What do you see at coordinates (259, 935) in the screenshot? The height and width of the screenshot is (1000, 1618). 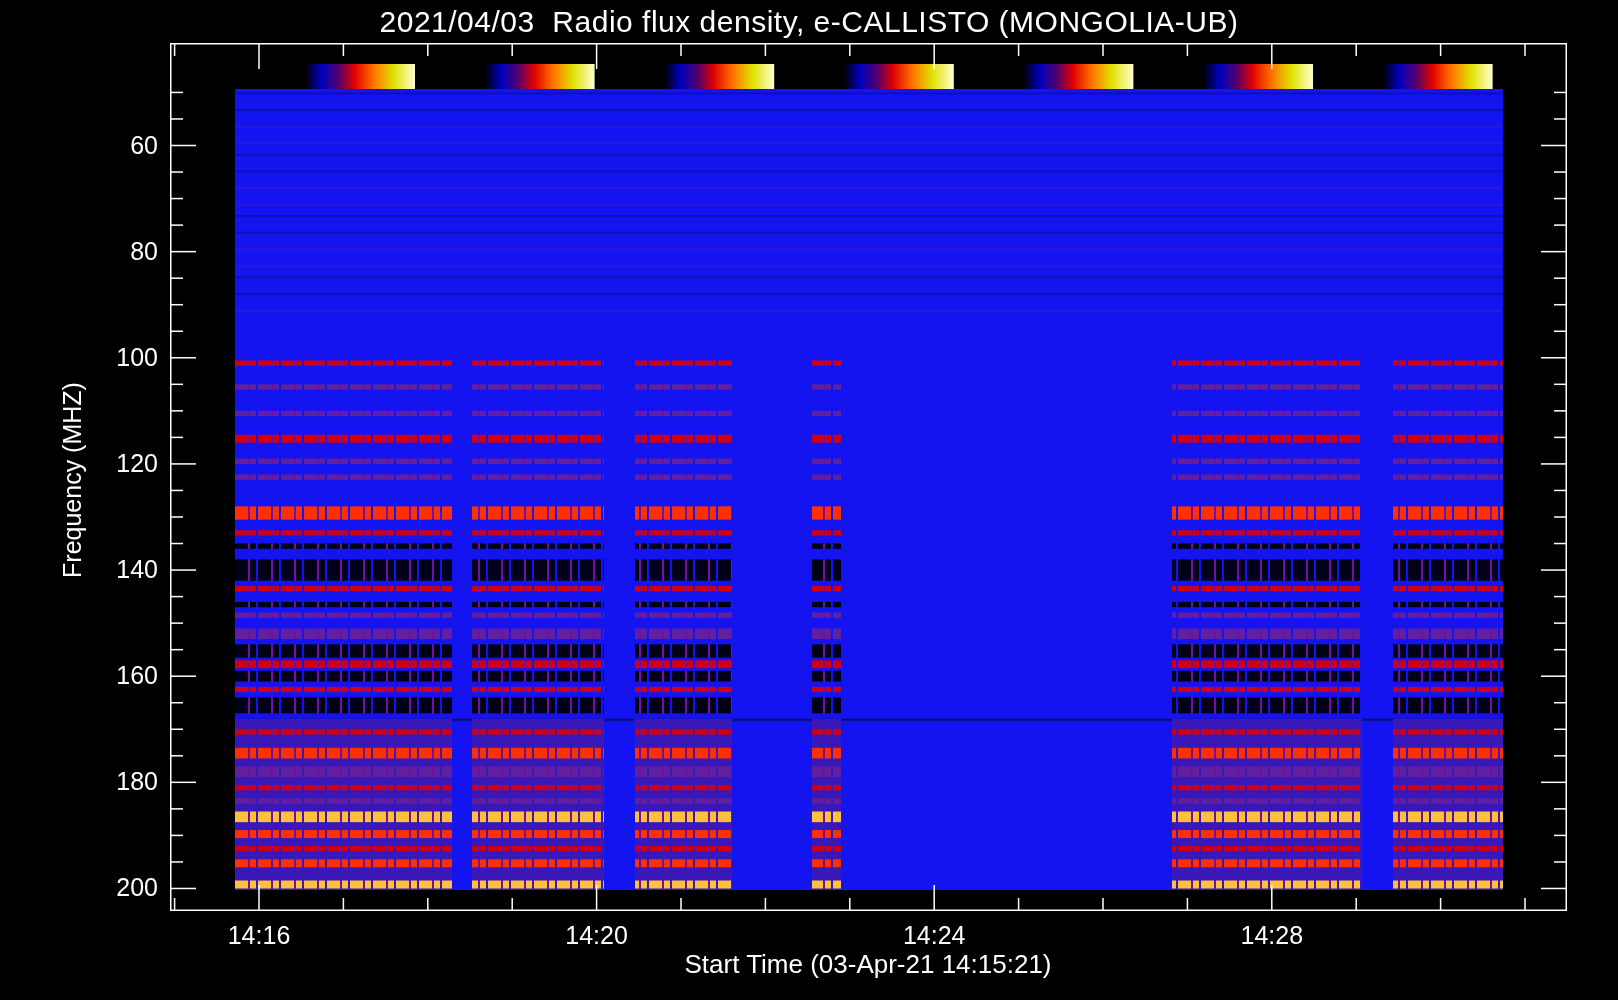 I see `tick-label: 14:16` at bounding box center [259, 935].